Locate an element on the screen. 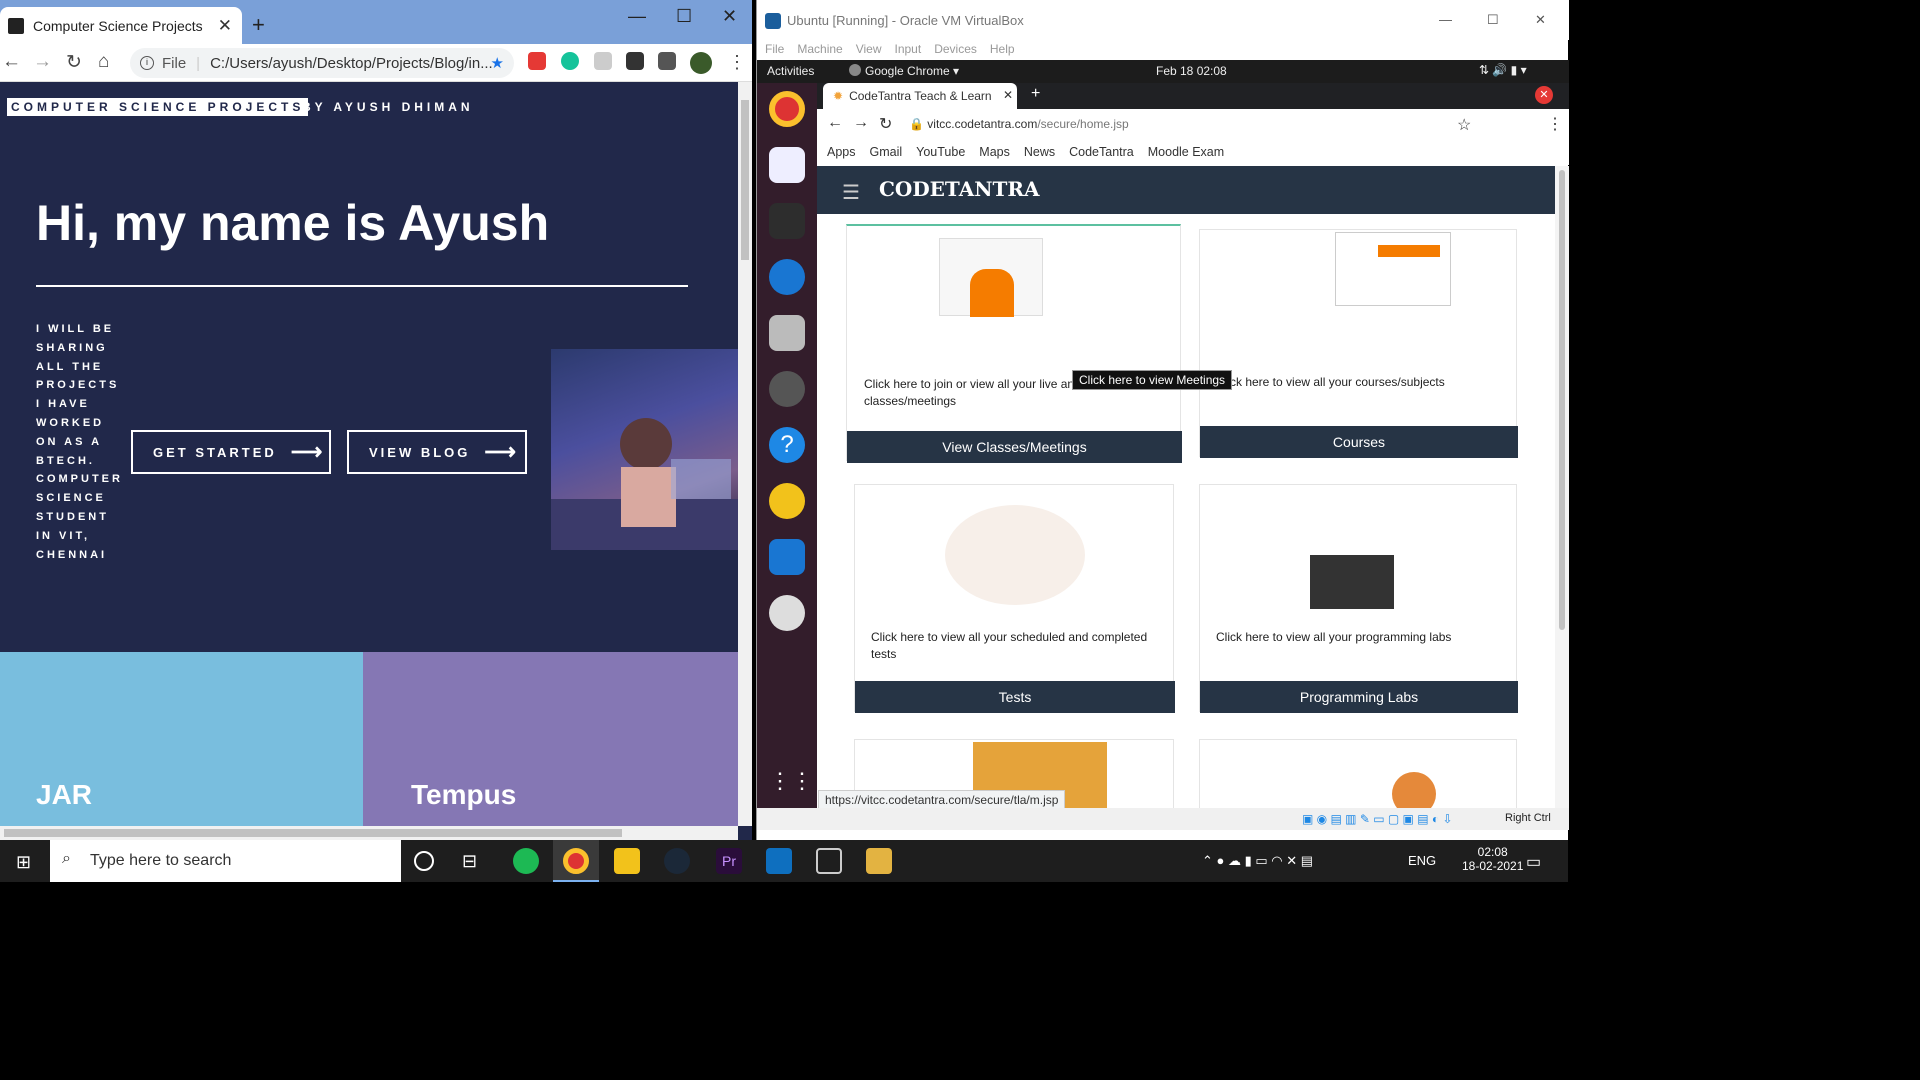  browser-tab: Computer Science Projects ✕ is located at coordinates (121, 25).